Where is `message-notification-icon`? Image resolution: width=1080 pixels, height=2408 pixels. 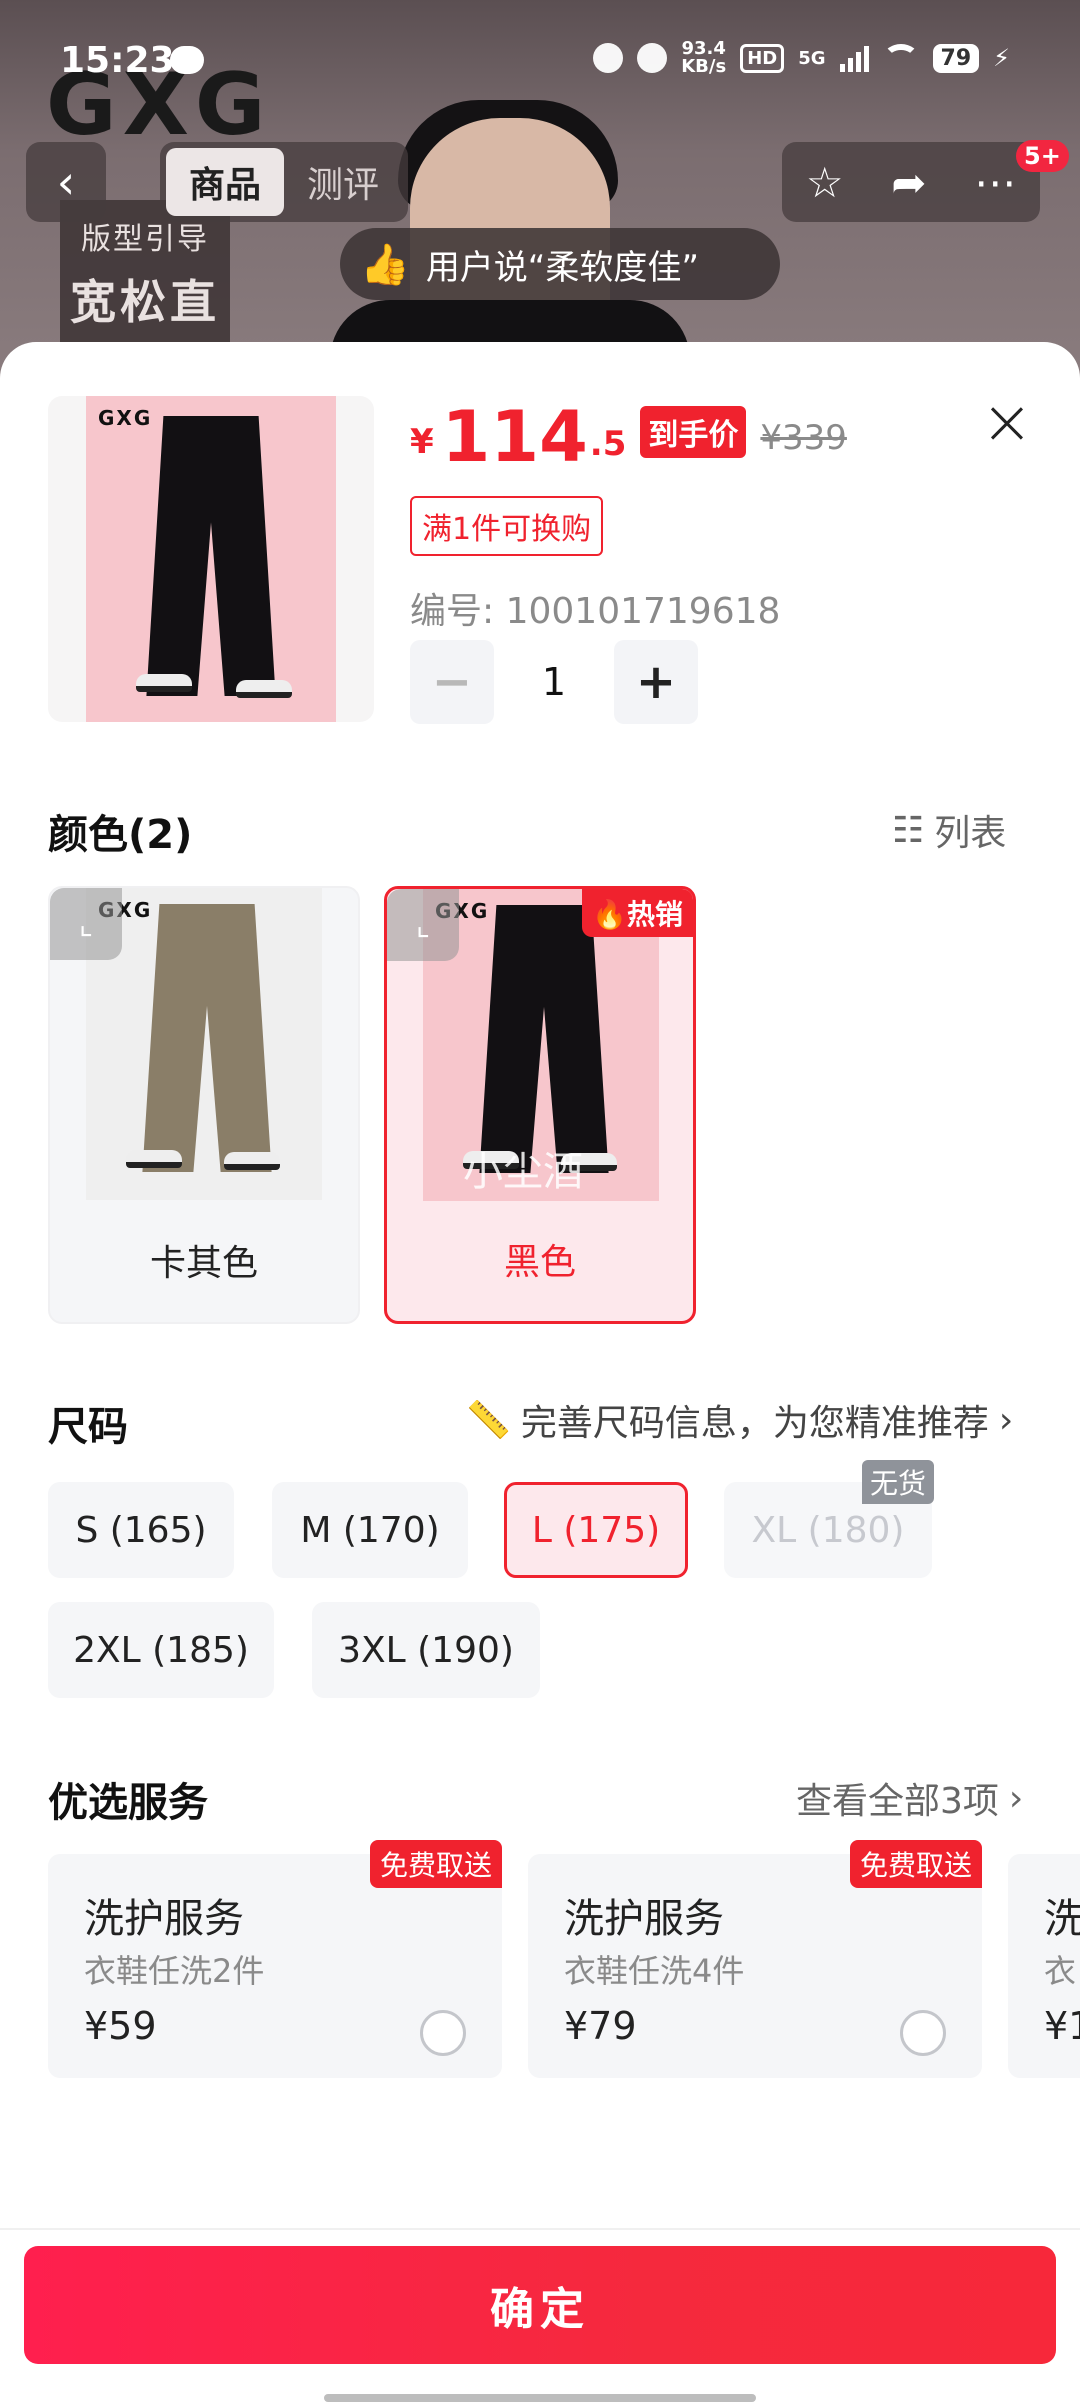
message-notification-icon is located at coordinates (187, 60).